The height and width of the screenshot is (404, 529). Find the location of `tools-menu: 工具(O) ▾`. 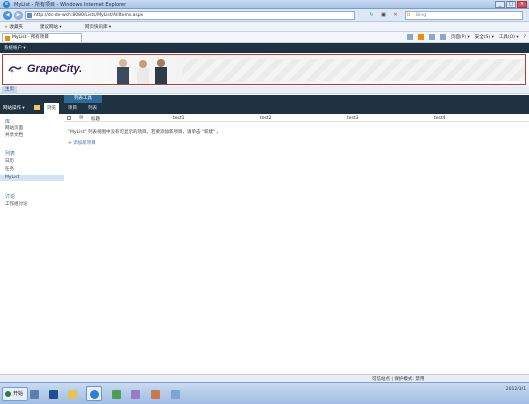

tools-menu: 工具(O) ▾ is located at coordinates (509, 37).